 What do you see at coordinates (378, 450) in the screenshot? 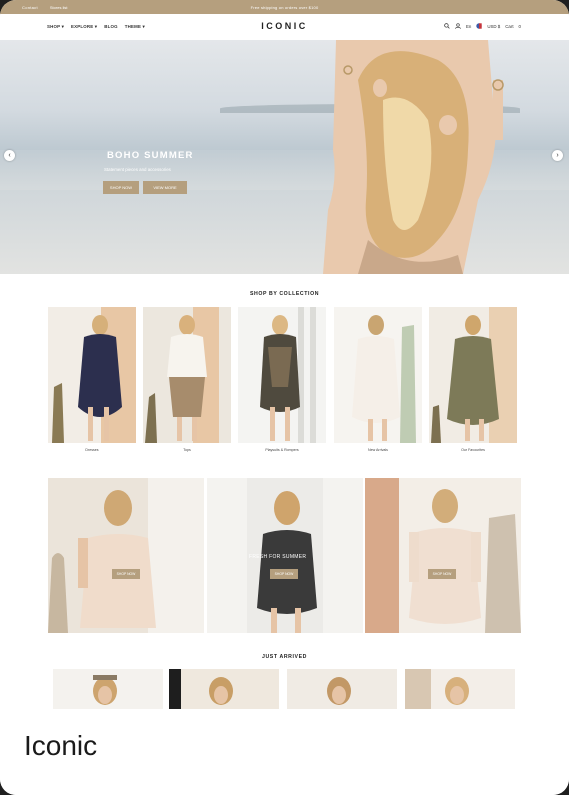
I see `collection-label: New Arrivals` at bounding box center [378, 450].